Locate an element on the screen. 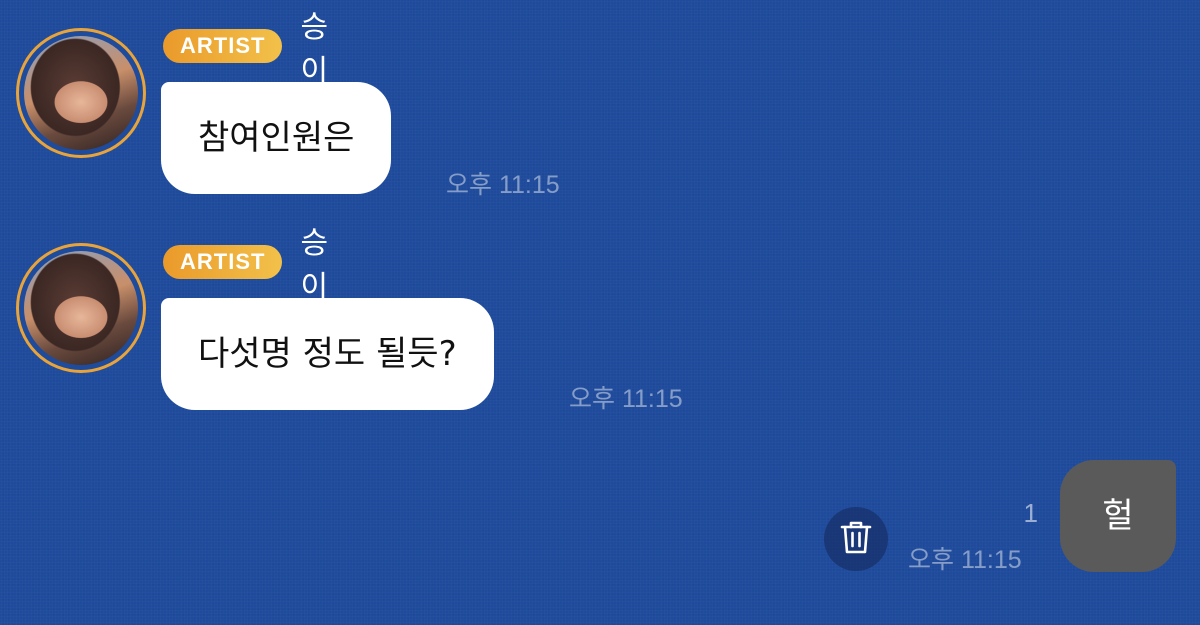  trash-icon is located at coordinates (856, 539).